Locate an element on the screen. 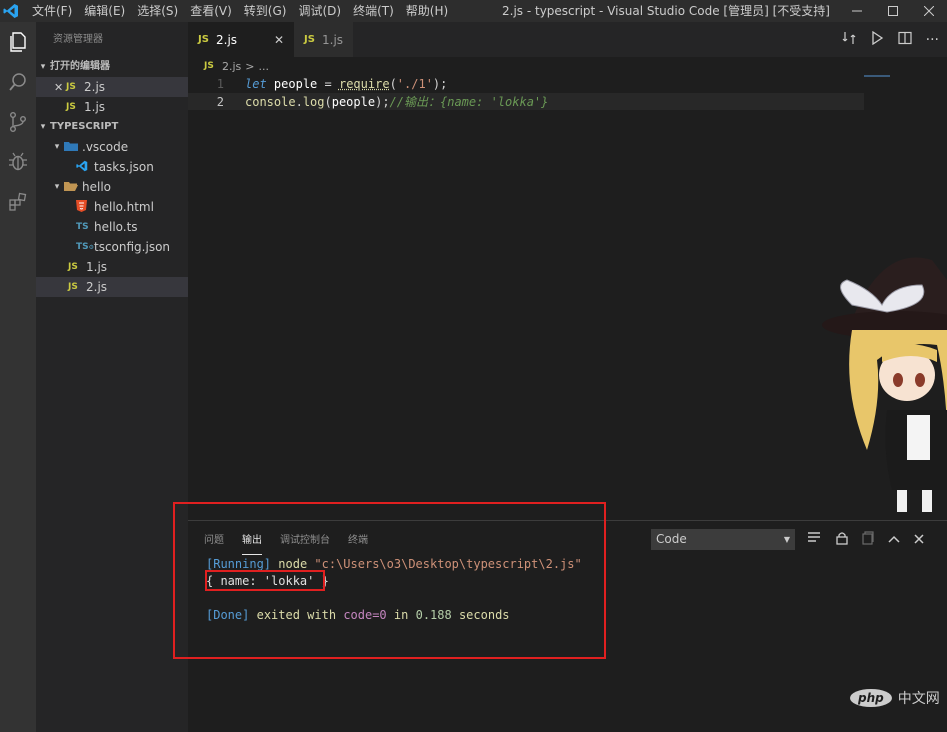  menu-debug: 调试(D) is located at coordinates (319, 11).